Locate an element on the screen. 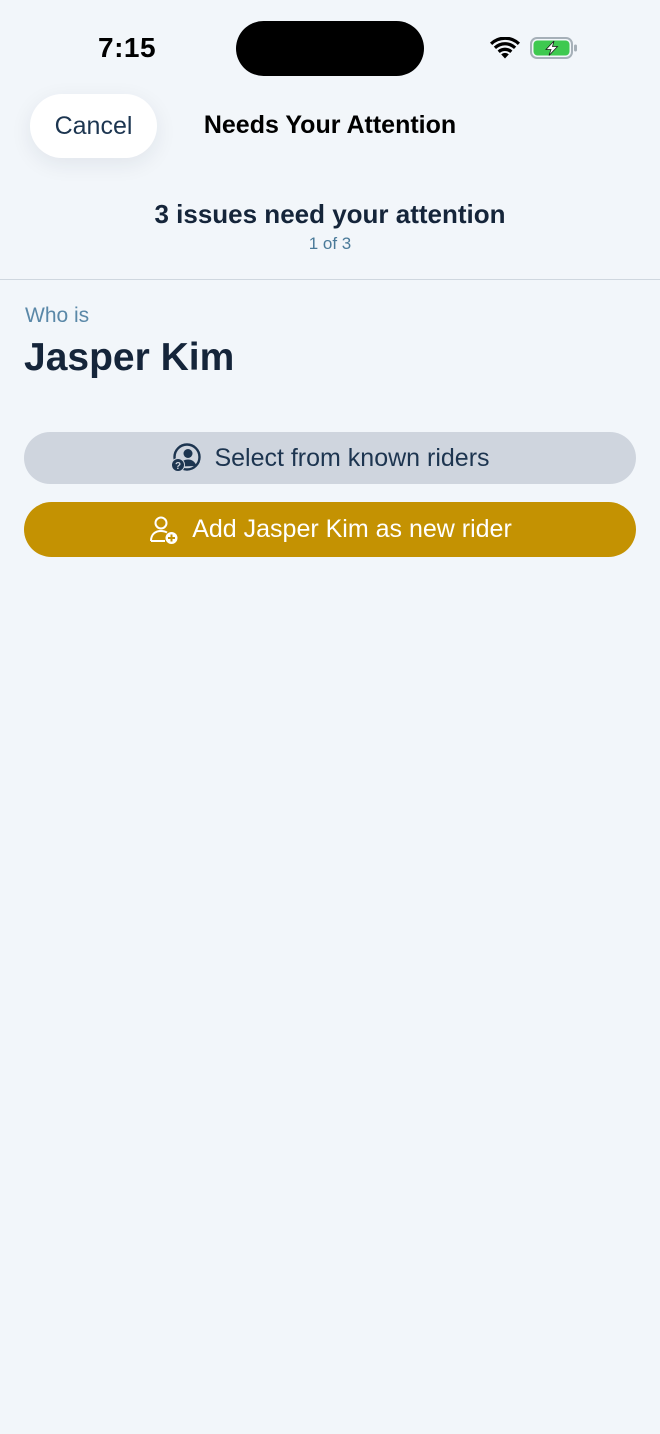 The height and width of the screenshot is (1434, 660). wifi-icon is located at coordinates (505, 48).